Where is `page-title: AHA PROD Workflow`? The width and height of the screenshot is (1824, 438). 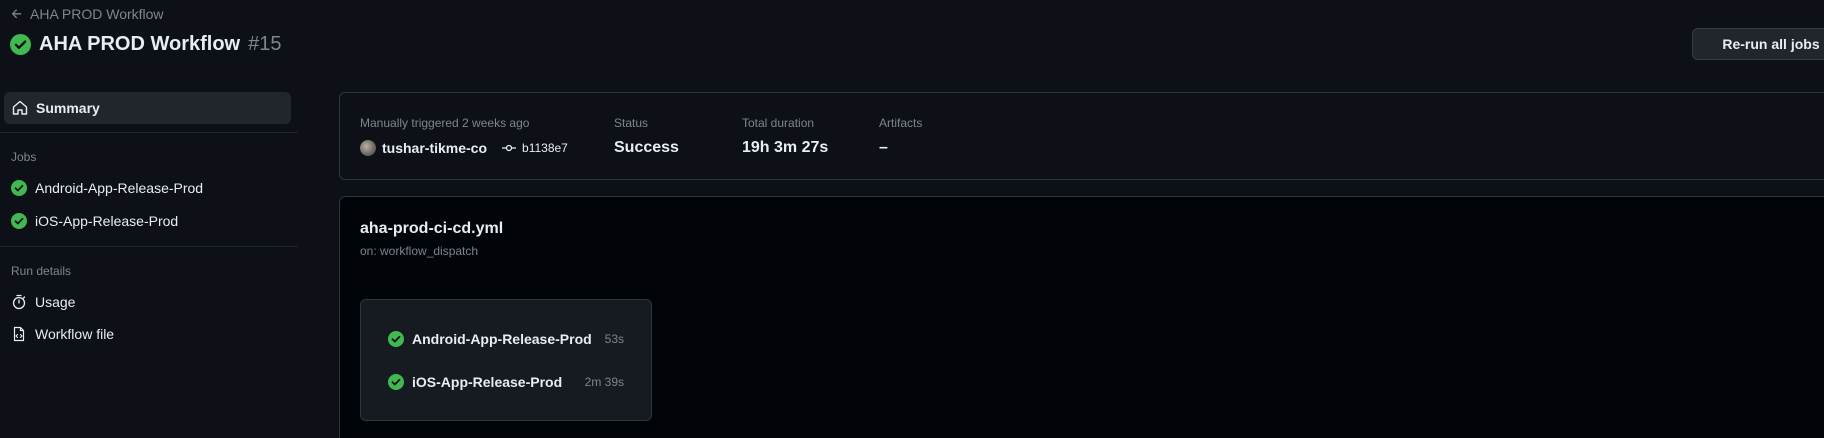 page-title: AHA PROD Workflow is located at coordinates (140, 44).